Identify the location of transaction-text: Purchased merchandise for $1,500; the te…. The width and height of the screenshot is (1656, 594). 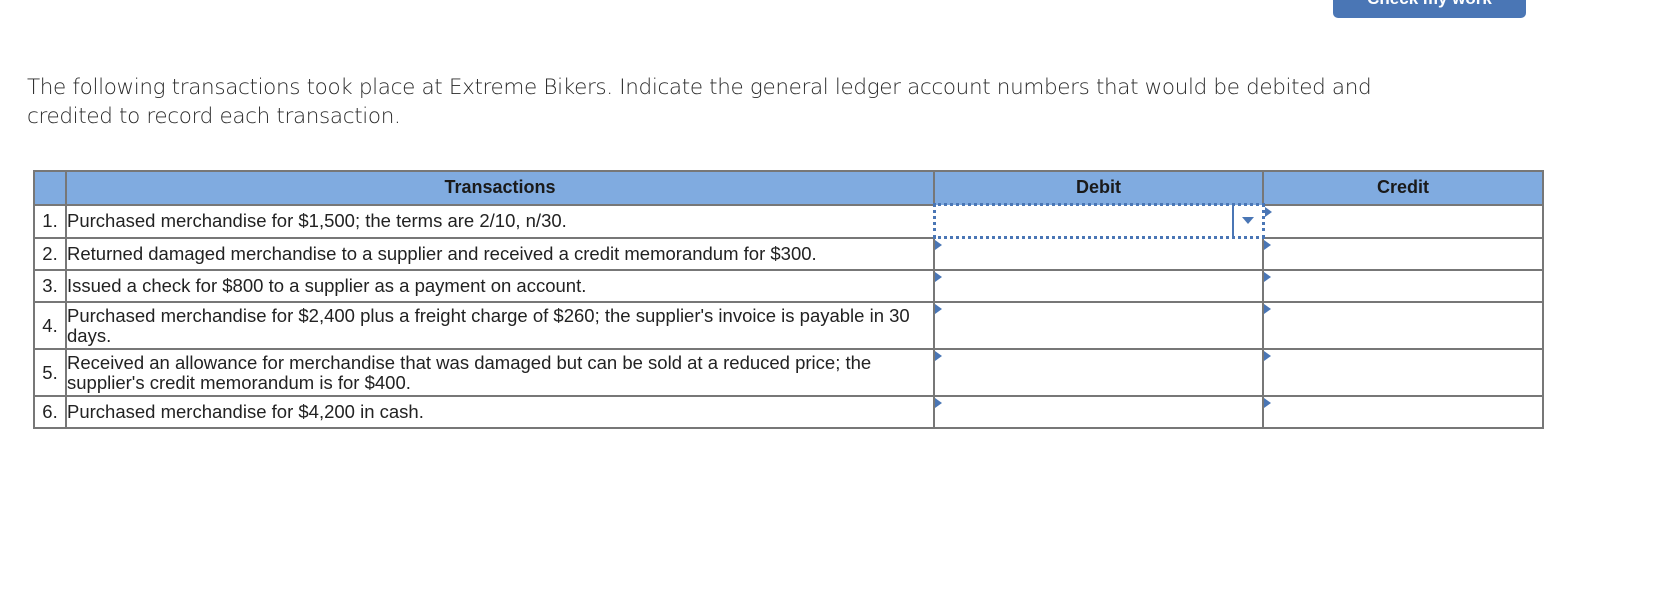
(500, 221).